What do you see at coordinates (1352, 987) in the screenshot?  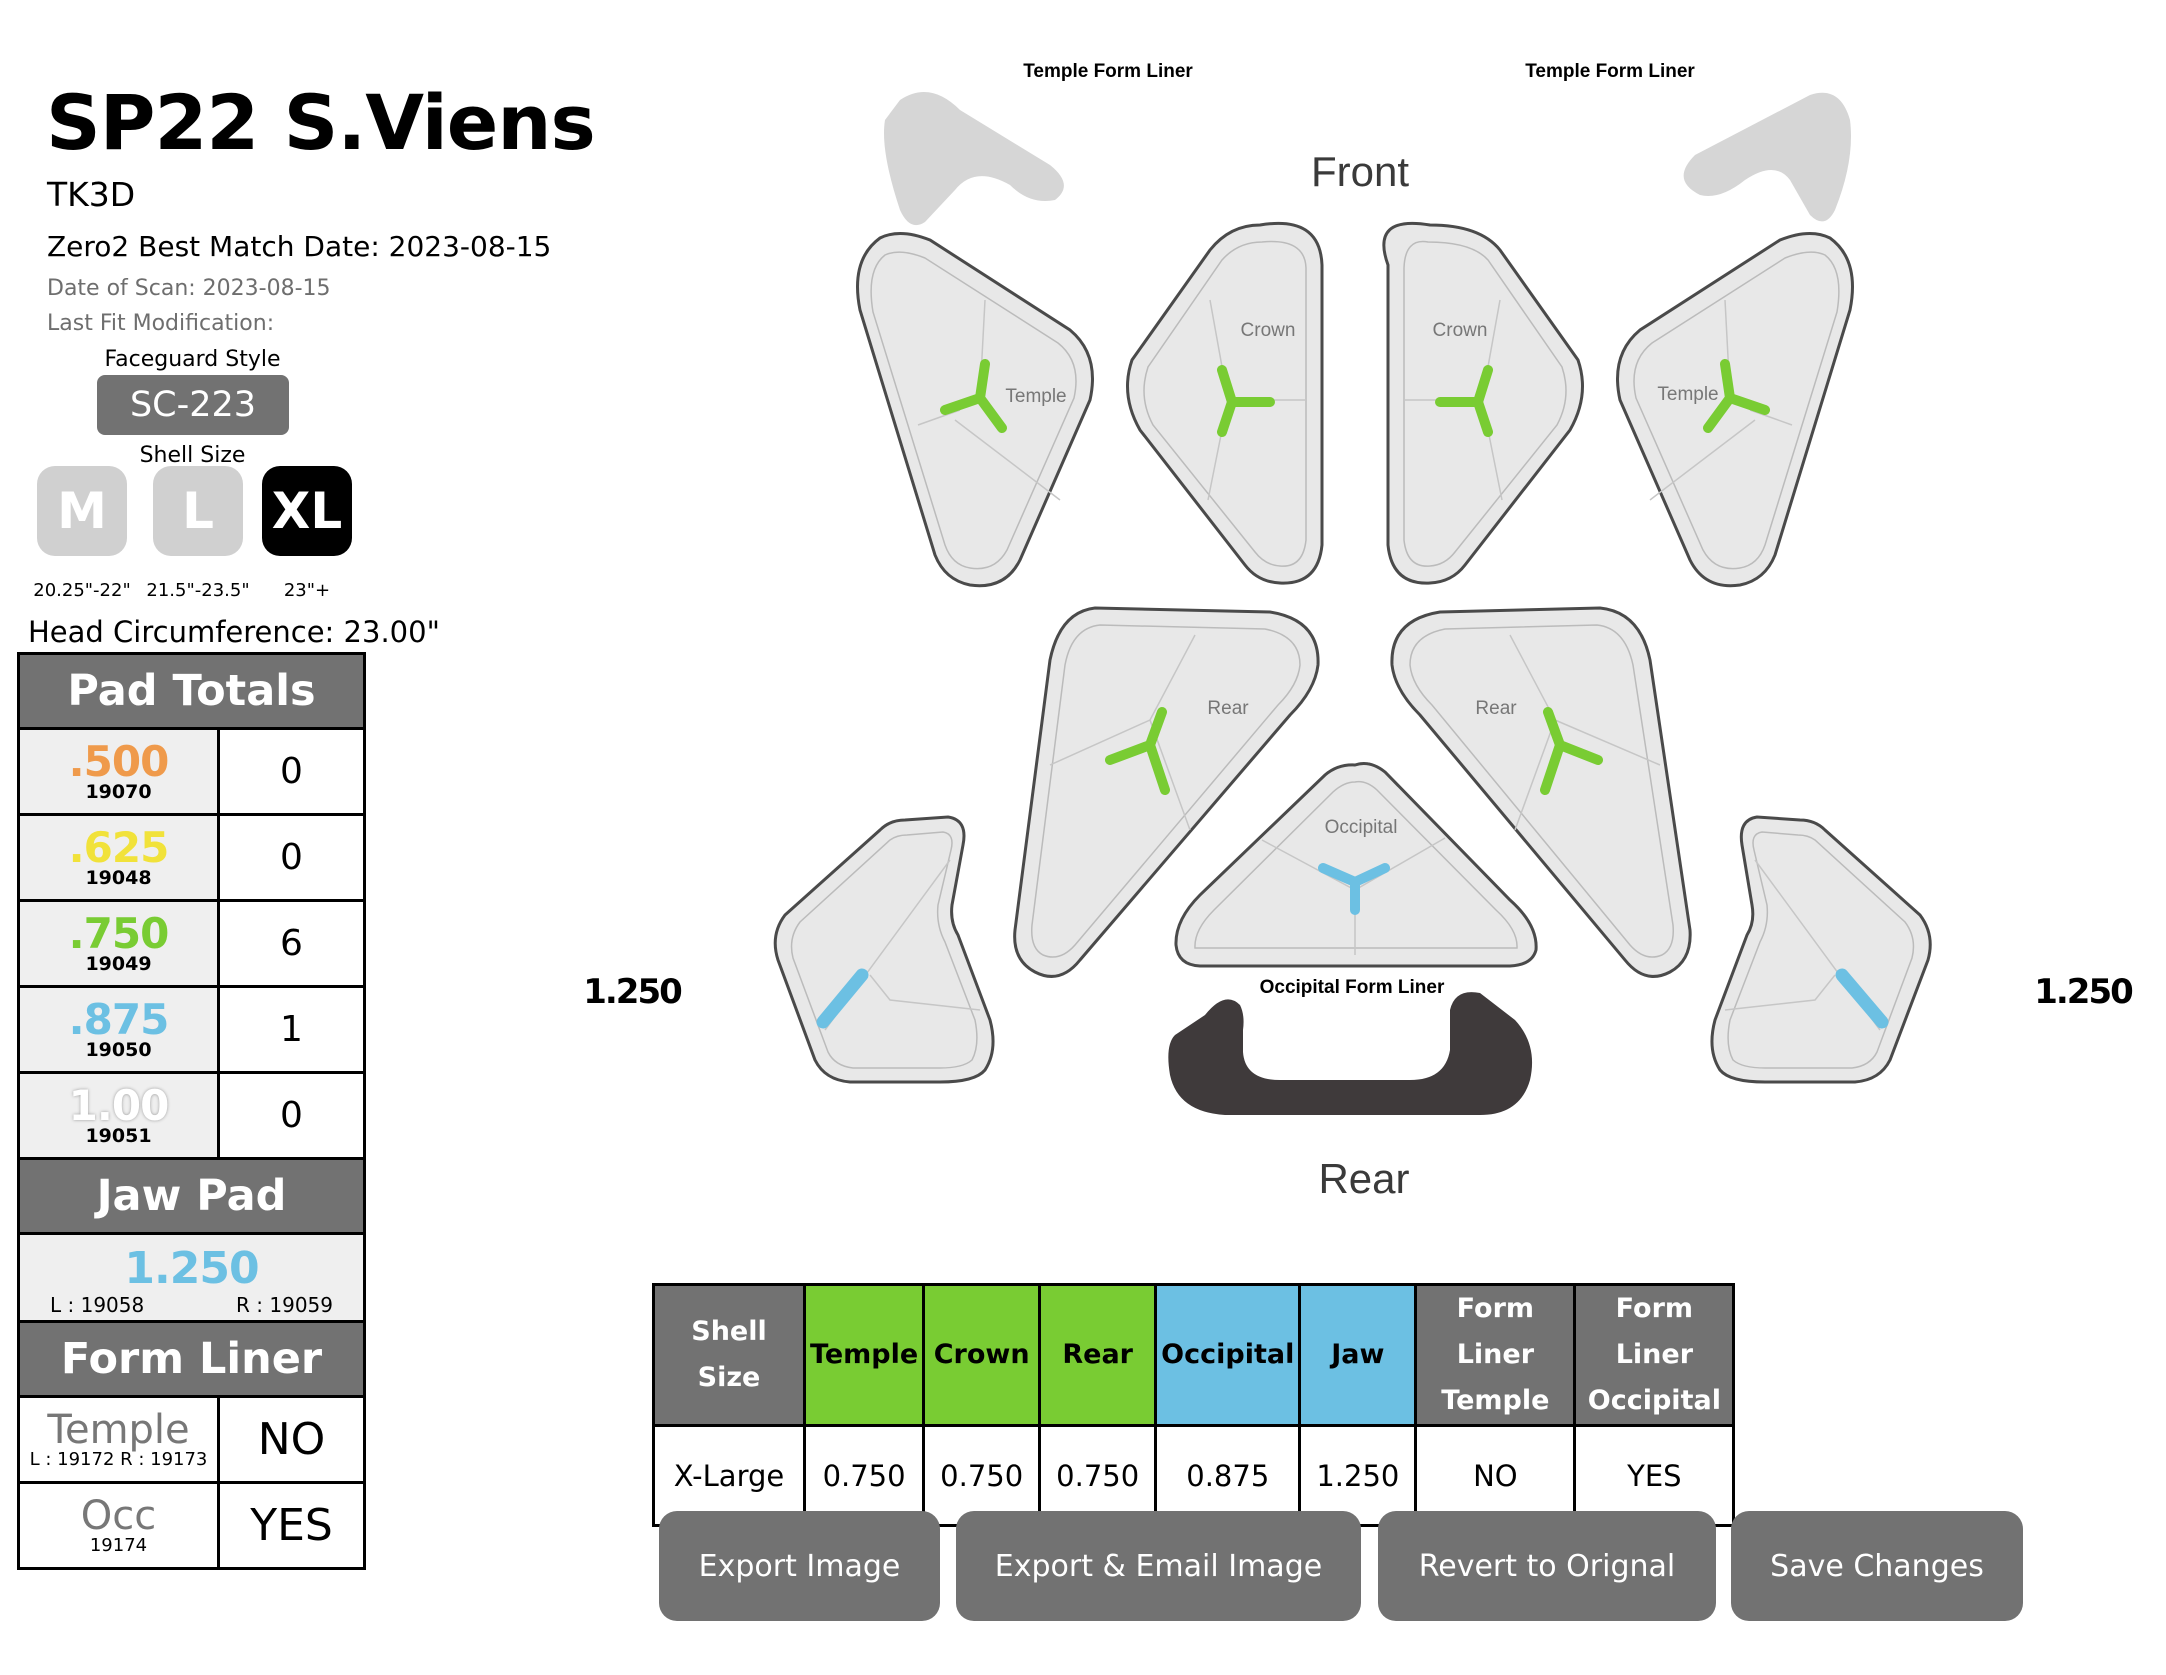 I see `occipital-form-liner-label: Occipital Form Liner` at bounding box center [1352, 987].